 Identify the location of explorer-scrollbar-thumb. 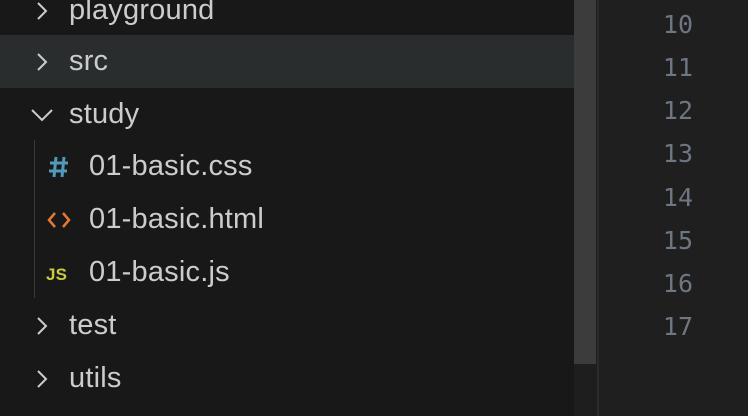
(585, 182).